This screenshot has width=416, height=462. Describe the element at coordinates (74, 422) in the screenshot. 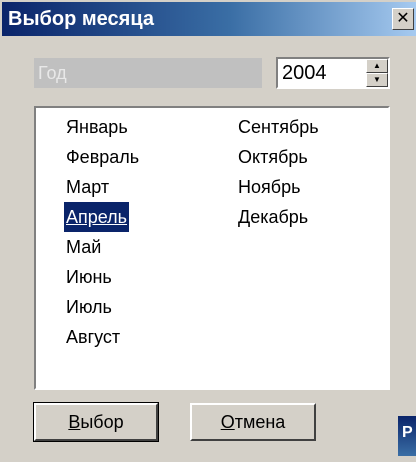

I see `select-hotkey: В` at that location.